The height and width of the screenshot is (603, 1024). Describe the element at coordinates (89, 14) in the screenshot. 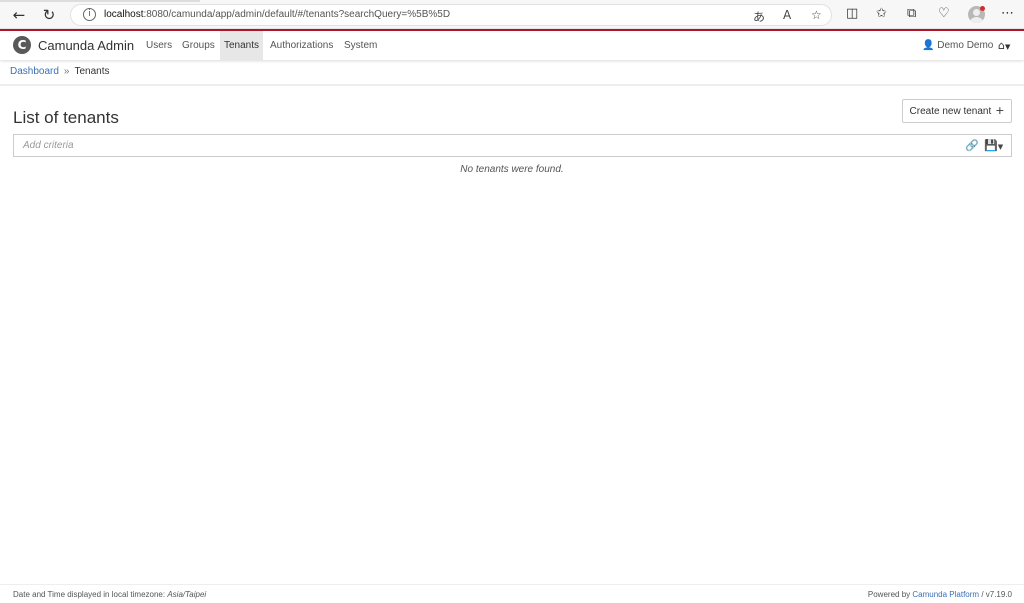

I see `info-icon: i` at that location.